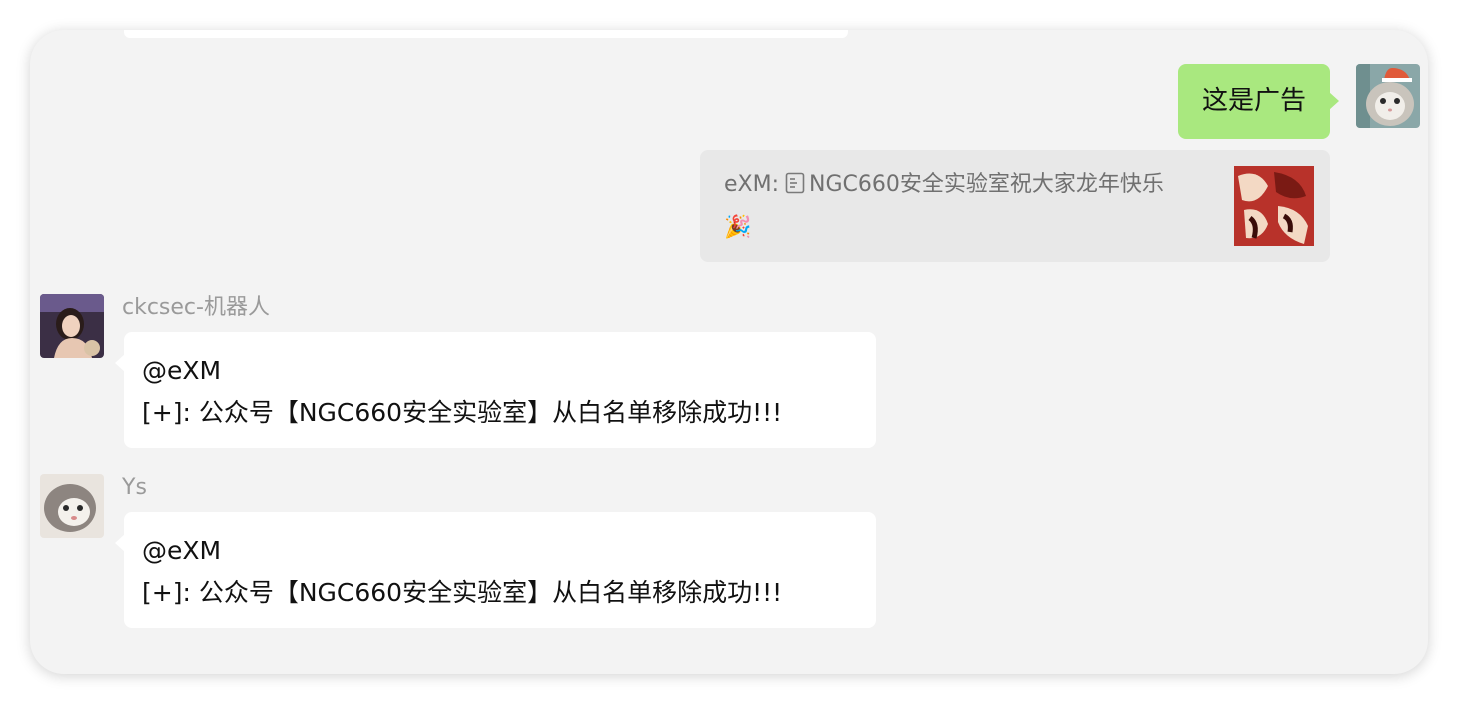 Image resolution: width=1458 pixels, height=706 pixels. Describe the element at coordinates (182, 370) in the screenshot. I see `bot-message-mention: @eXM` at that location.